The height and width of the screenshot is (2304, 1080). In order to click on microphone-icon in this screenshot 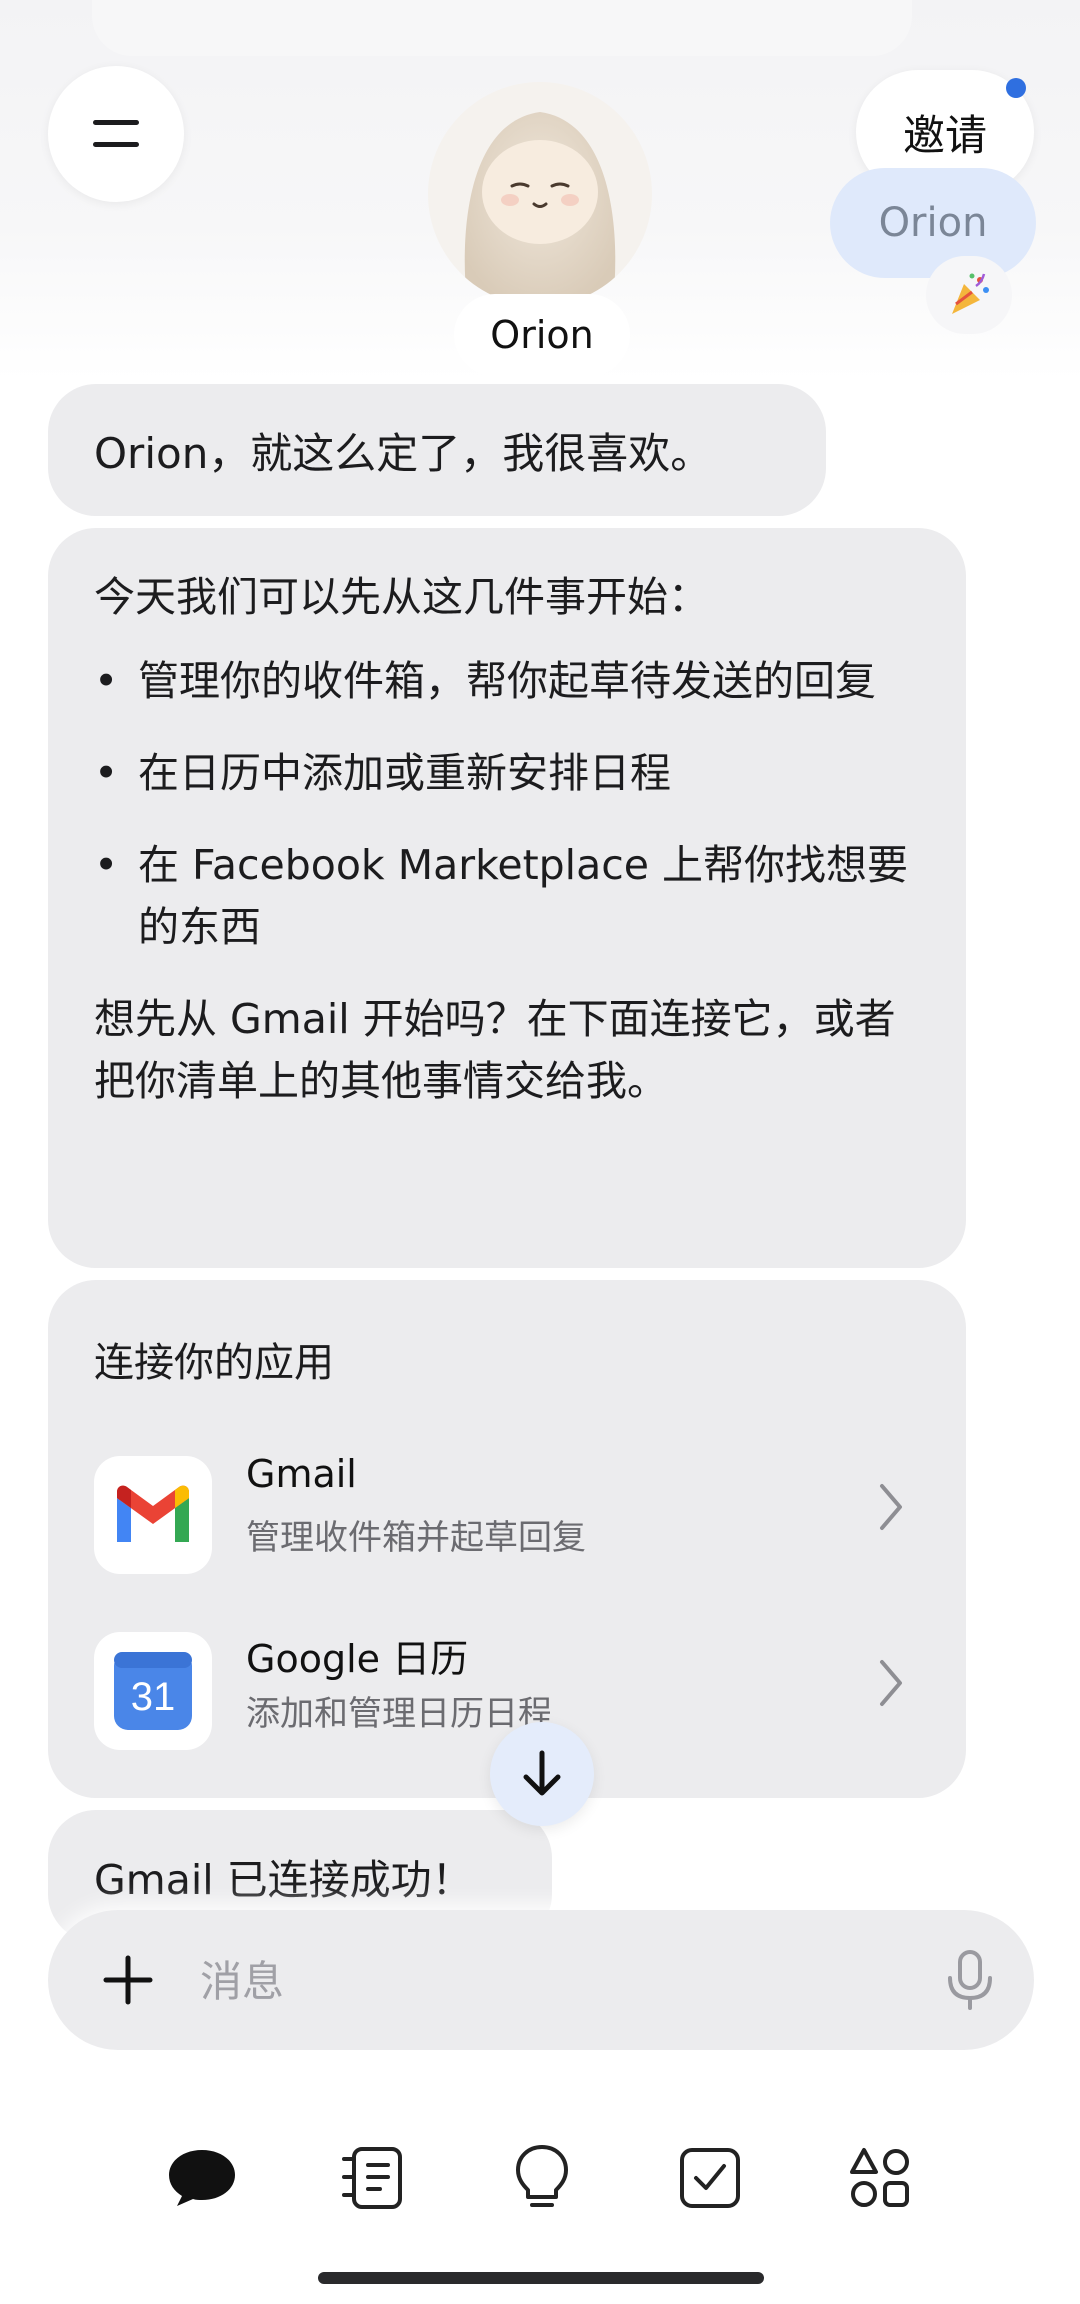, I will do `click(970, 1980)`.